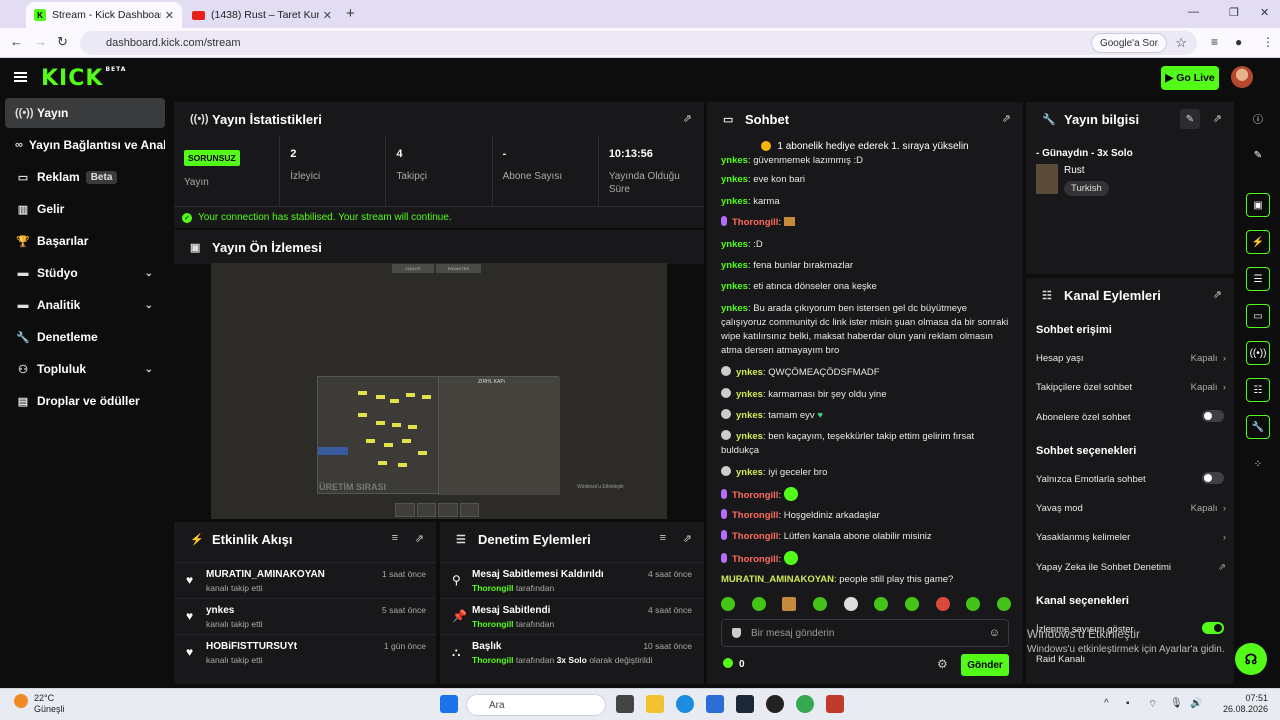  Describe the element at coordinates (85, 209) in the screenshot. I see `sidebar-item-gelir: ▥ Gelir` at that location.